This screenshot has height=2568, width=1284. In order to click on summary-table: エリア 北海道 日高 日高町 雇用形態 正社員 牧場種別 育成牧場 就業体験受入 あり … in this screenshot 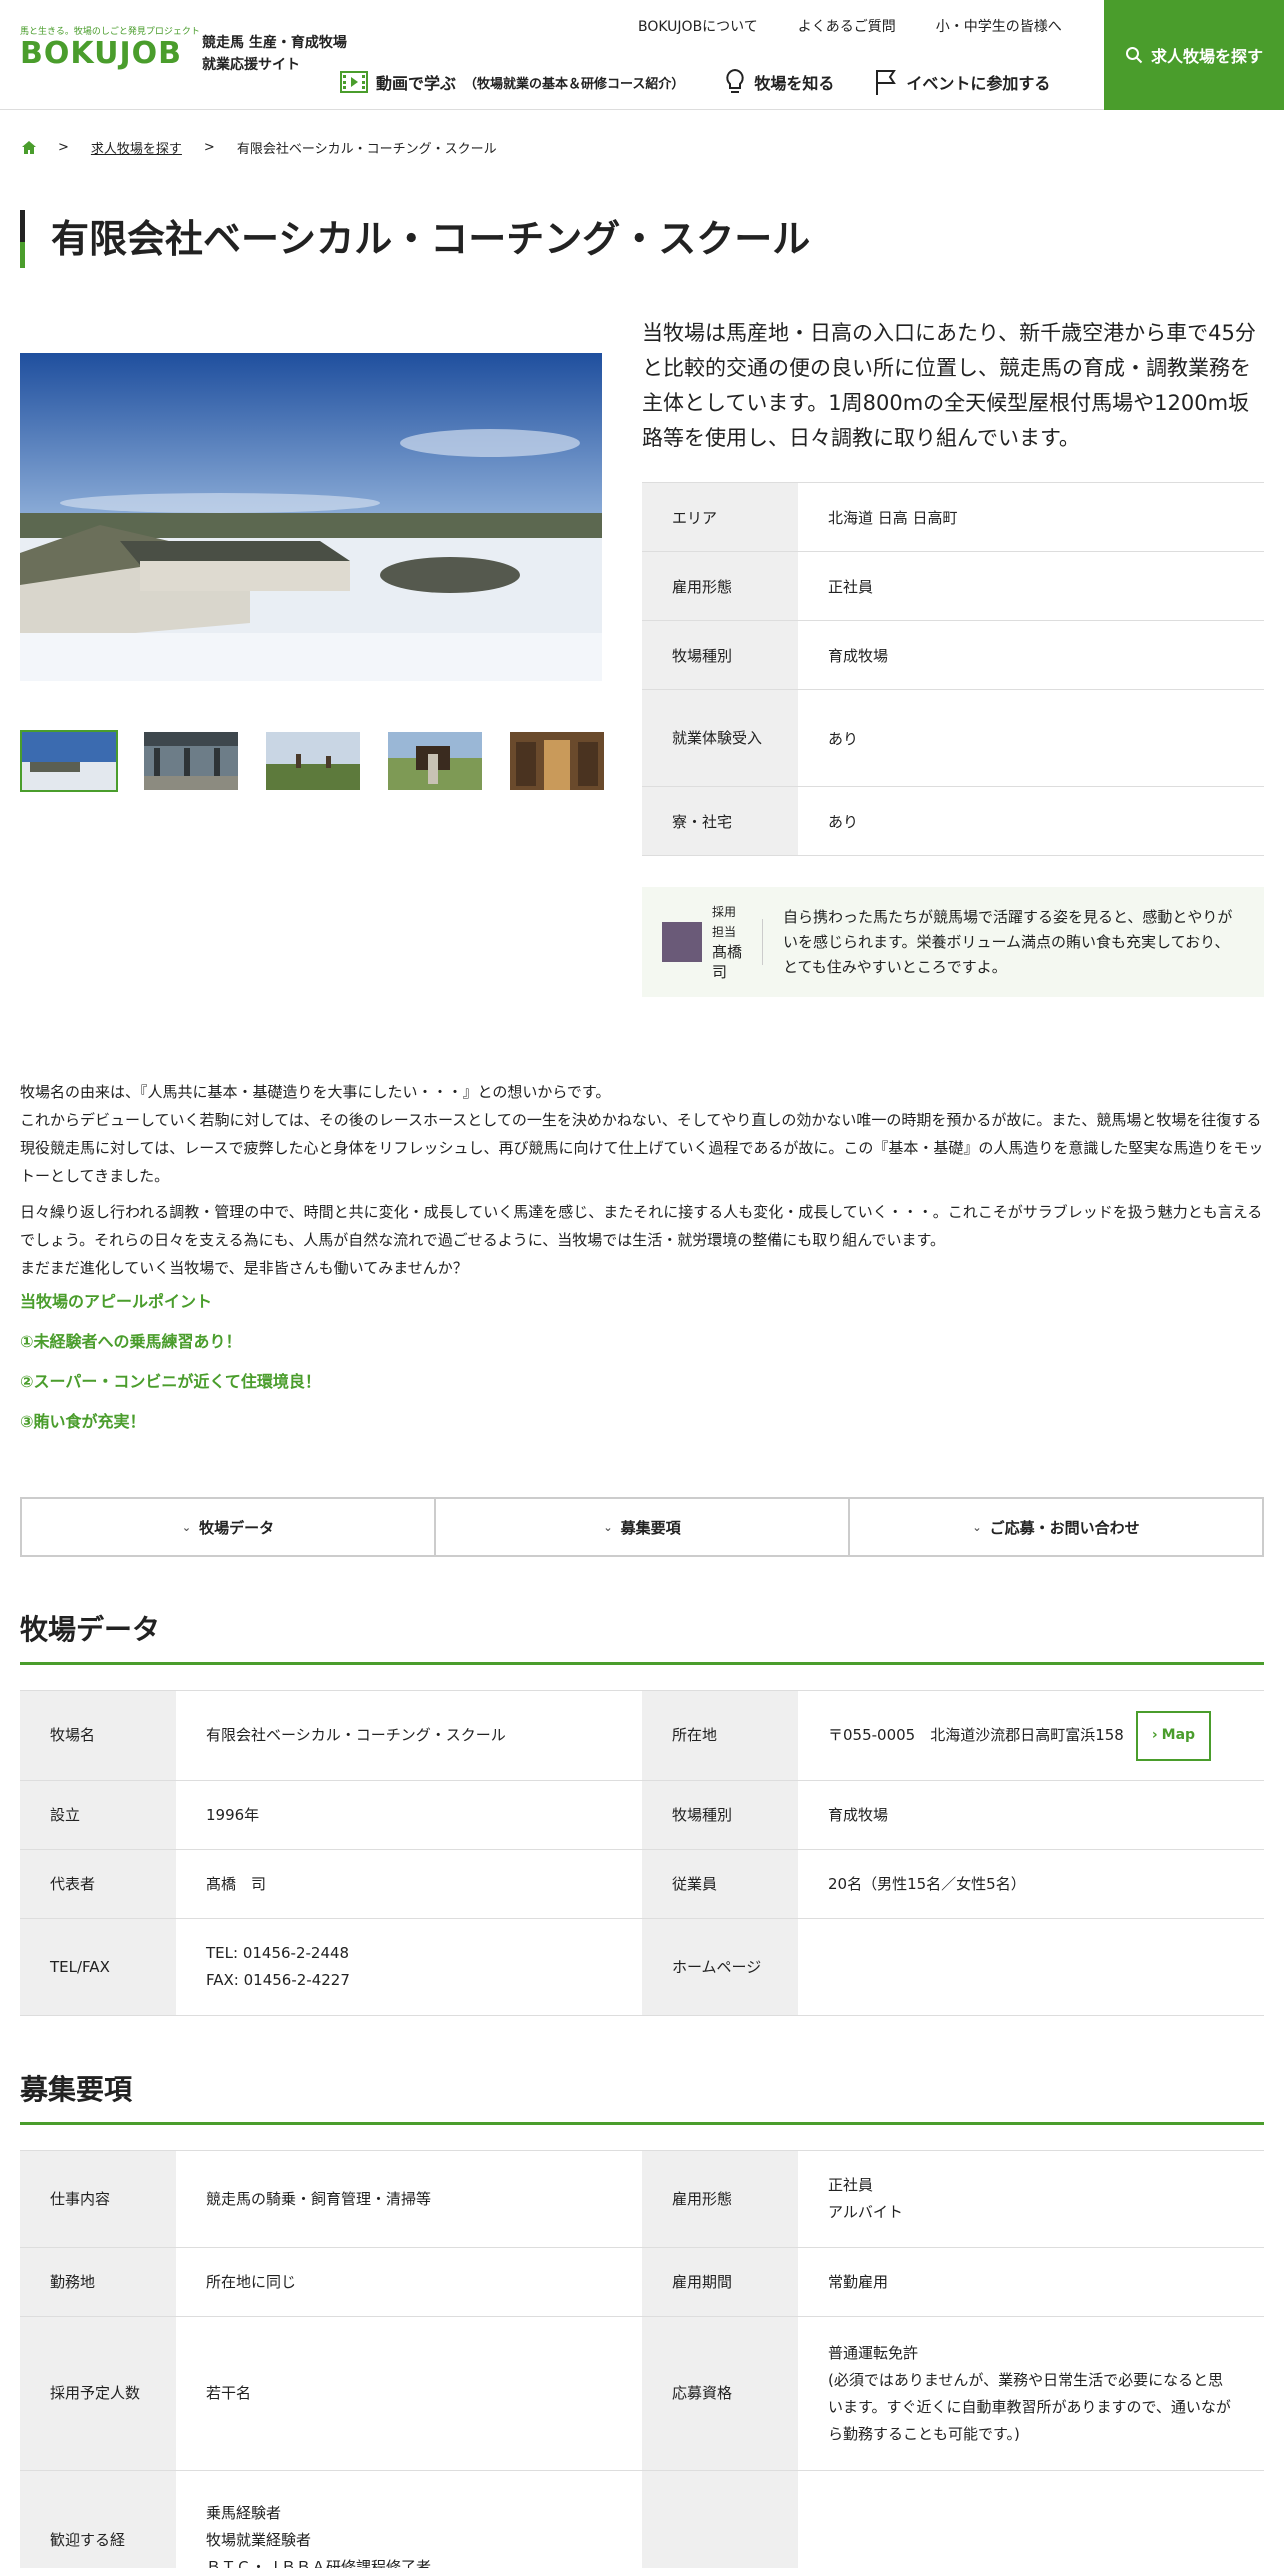, I will do `click(953, 669)`.